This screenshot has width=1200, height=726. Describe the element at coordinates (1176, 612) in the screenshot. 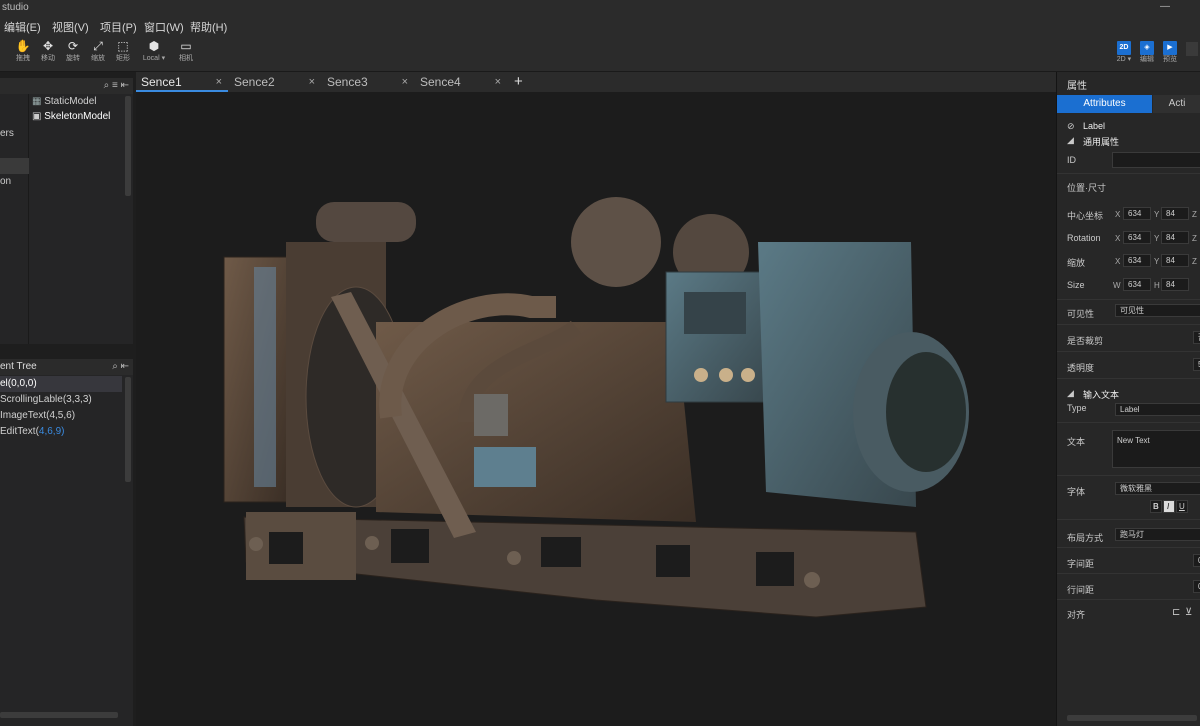

I see `align-left-icon: ⊏` at that location.